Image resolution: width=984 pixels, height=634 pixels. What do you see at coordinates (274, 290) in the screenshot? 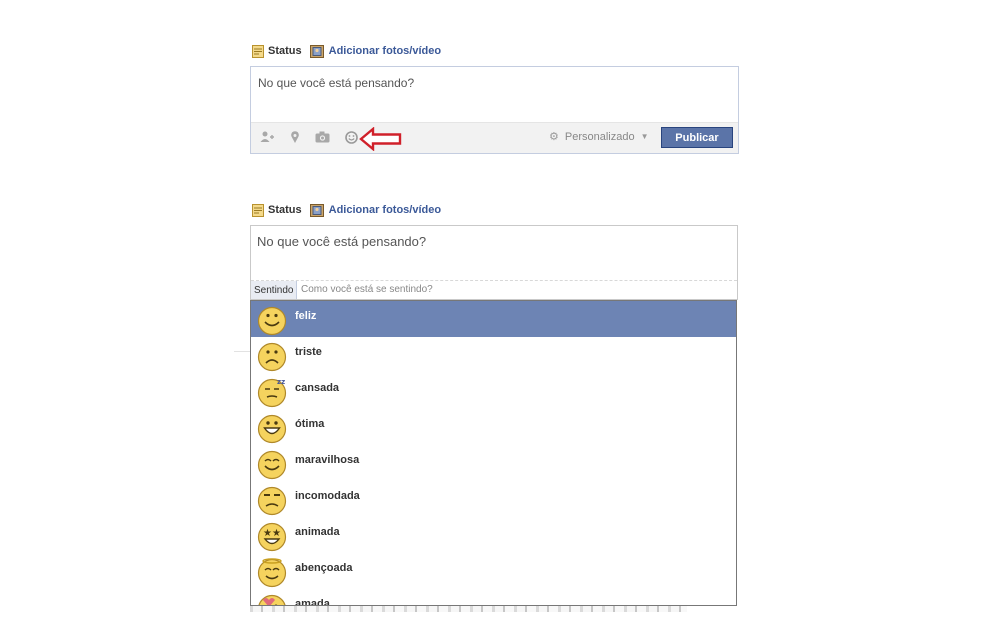
I see `feeling-tag: Sentindo` at bounding box center [274, 290].